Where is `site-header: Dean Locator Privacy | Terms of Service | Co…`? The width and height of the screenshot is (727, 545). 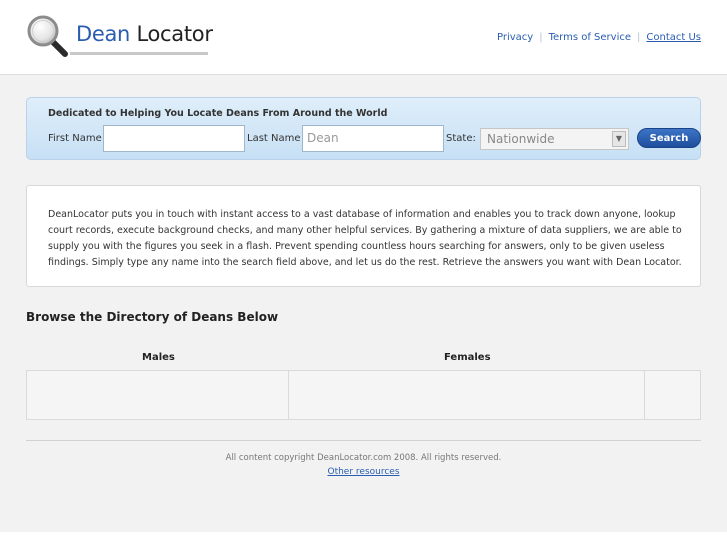
site-header: Dean Locator Privacy | Terms of Service | Co… is located at coordinates (363, 37).